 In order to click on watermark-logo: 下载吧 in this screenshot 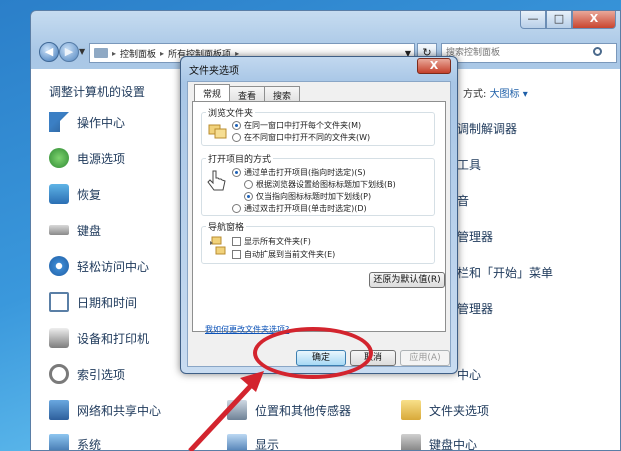, I will do `click(552, 418)`.